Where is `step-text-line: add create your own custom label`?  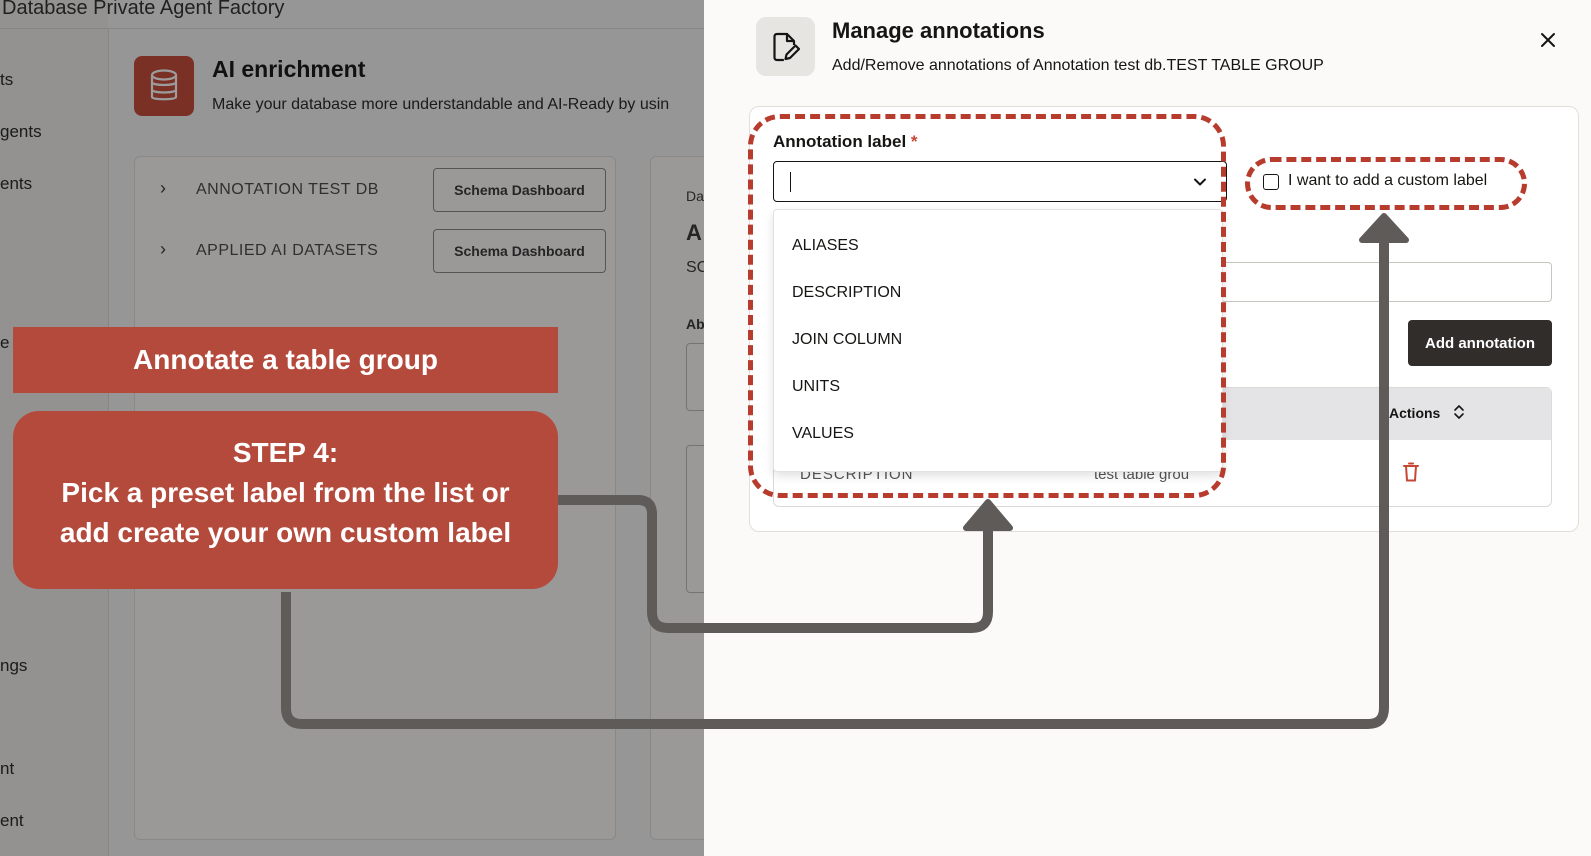 step-text-line: add create your own custom label is located at coordinates (285, 532).